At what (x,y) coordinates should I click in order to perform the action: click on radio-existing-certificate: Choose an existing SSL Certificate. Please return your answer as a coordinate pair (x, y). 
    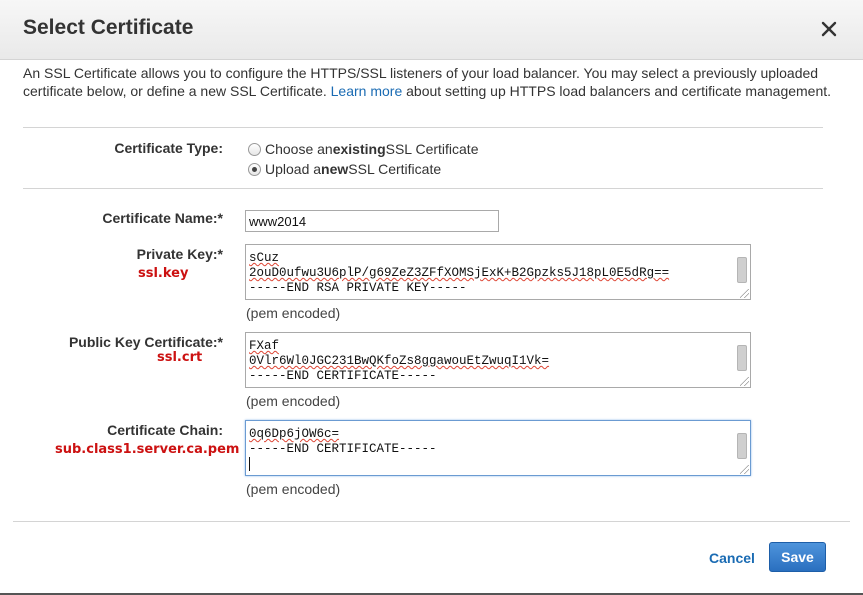
    Looking at the image, I should click on (363, 149).